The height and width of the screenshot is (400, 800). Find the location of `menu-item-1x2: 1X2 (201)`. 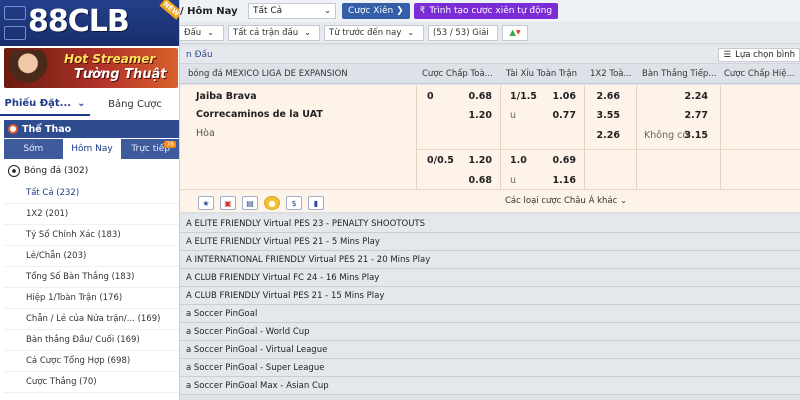

menu-item-1x2: 1X2 (201) is located at coordinates (91, 214).